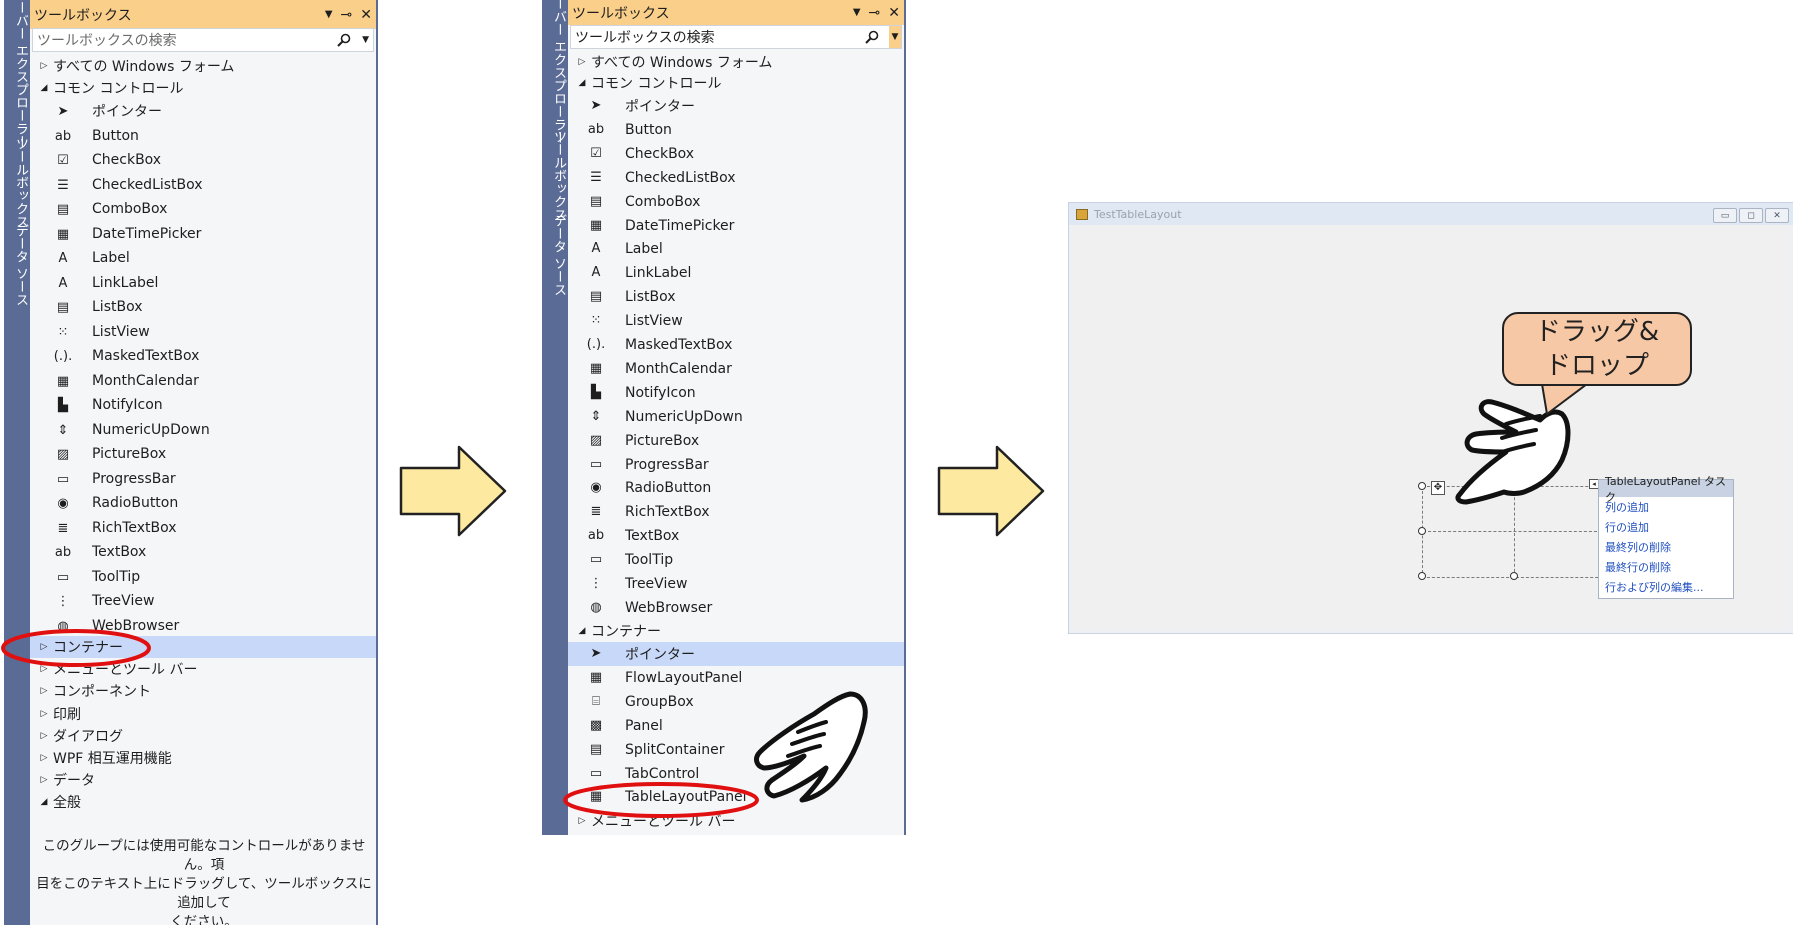  I want to click on side-tab-server-explorer: サーバー エクスプローラー, so click(17, 74).